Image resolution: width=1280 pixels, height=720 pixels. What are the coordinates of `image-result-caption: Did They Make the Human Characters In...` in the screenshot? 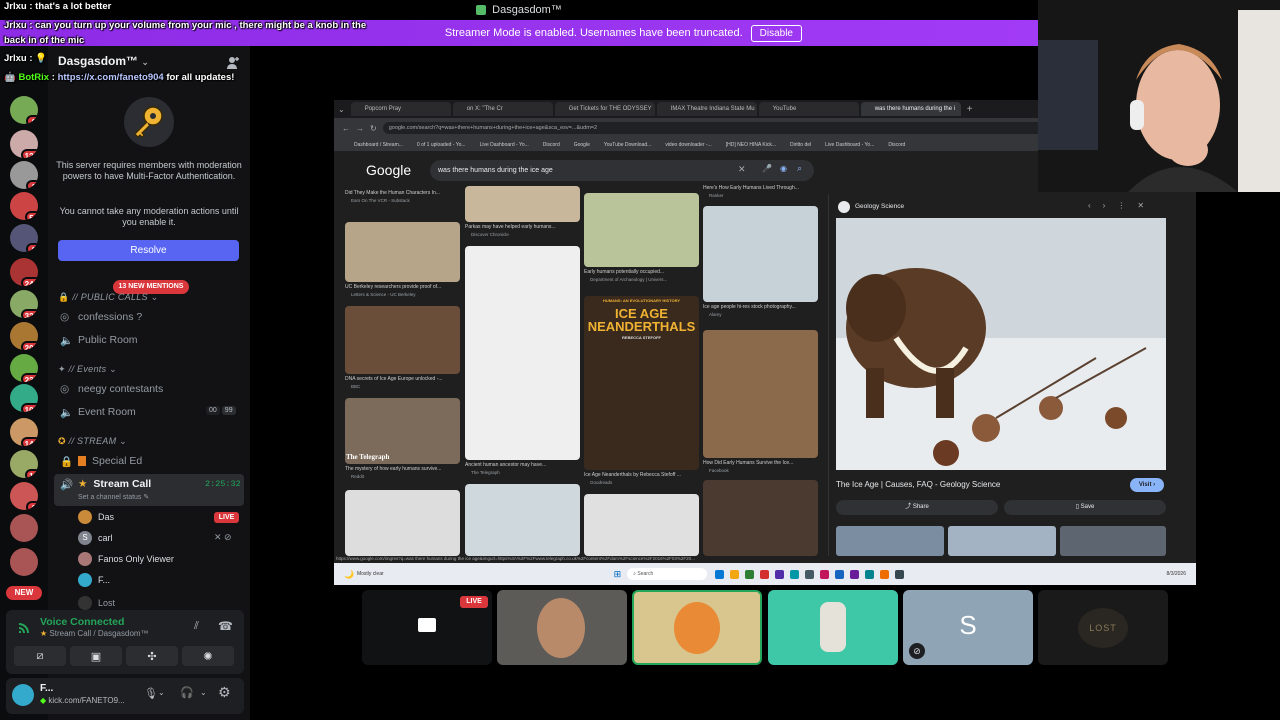 It's located at (403, 193).